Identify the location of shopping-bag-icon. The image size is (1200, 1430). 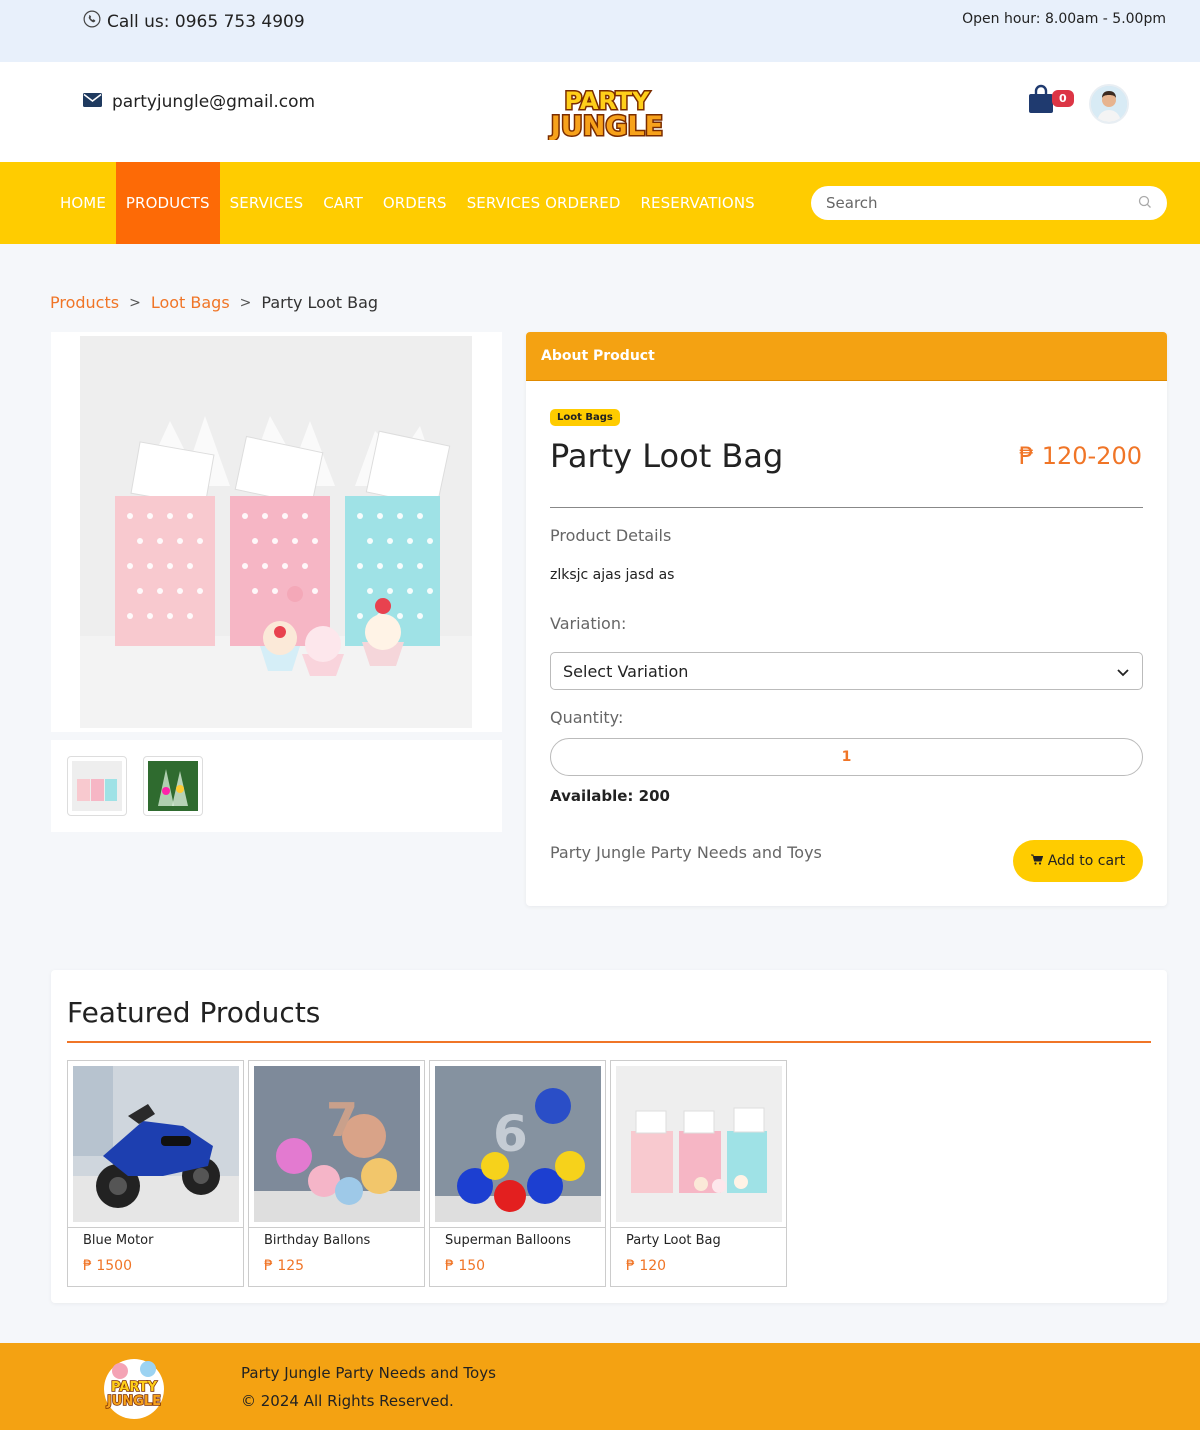
(1041, 101).